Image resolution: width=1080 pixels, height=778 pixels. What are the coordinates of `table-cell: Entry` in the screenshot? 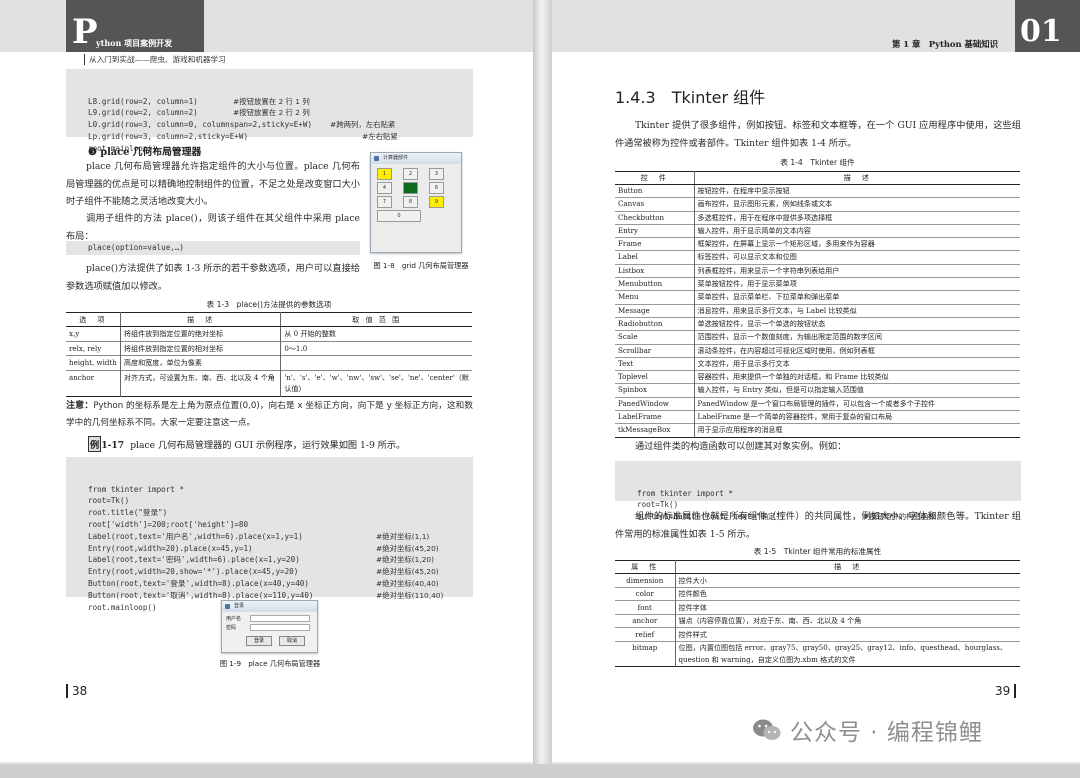 It's located at (654, 230).